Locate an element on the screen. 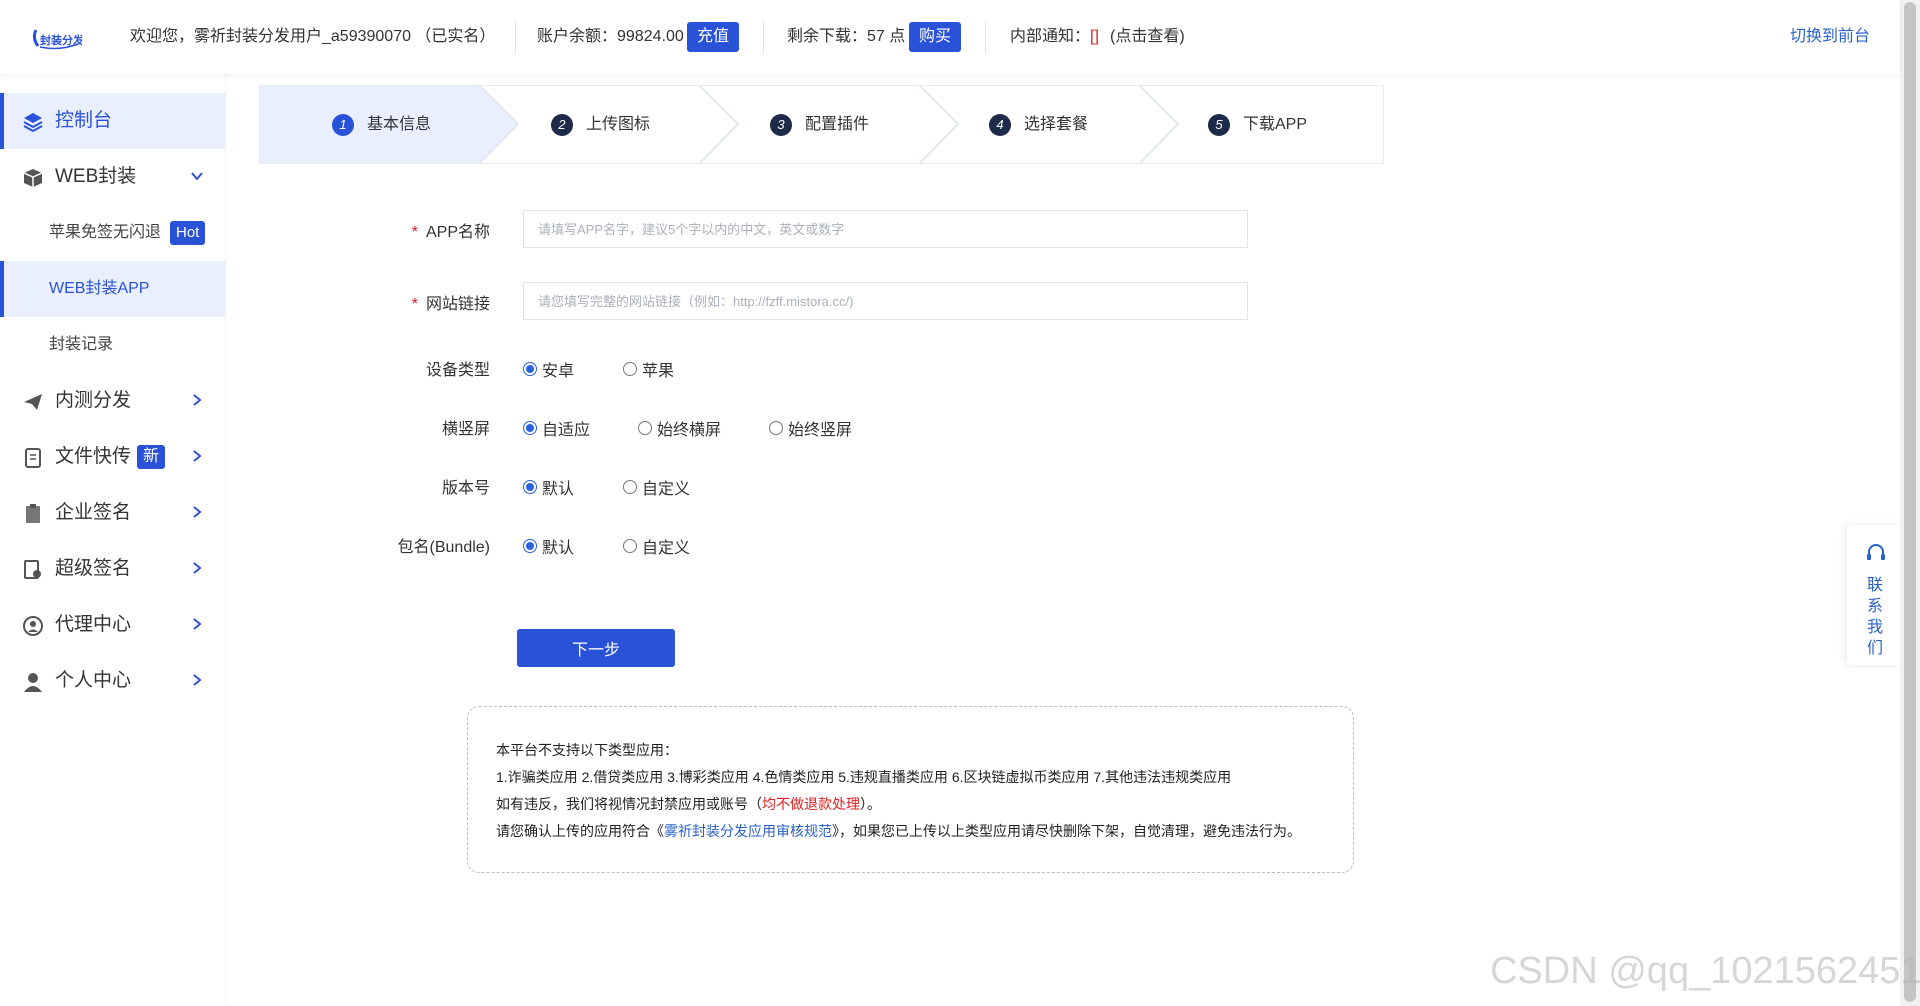  site-url-input is located at coordinates (885, 301).